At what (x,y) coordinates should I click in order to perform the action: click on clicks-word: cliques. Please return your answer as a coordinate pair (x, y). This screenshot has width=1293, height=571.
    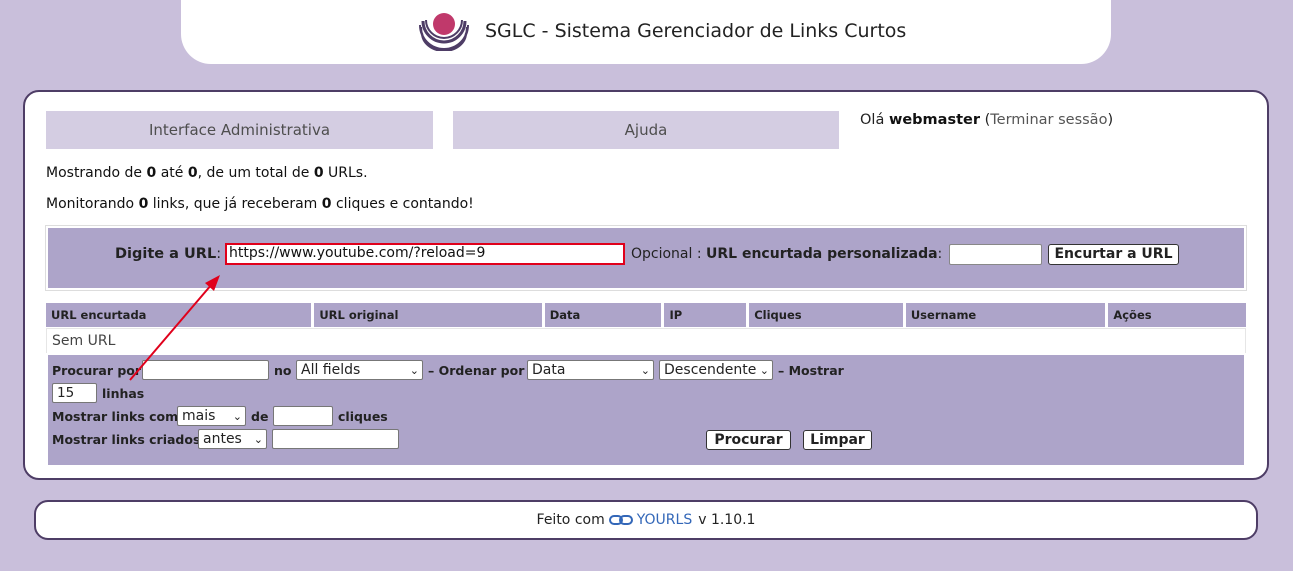
    Looking at the image, I should click on (363, 416).